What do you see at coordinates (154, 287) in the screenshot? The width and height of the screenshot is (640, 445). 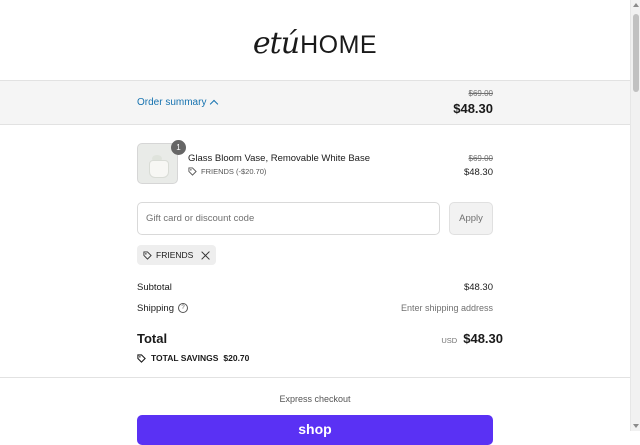 I see `subtotal-label: Subtotal` at bounding box center [154, 287].